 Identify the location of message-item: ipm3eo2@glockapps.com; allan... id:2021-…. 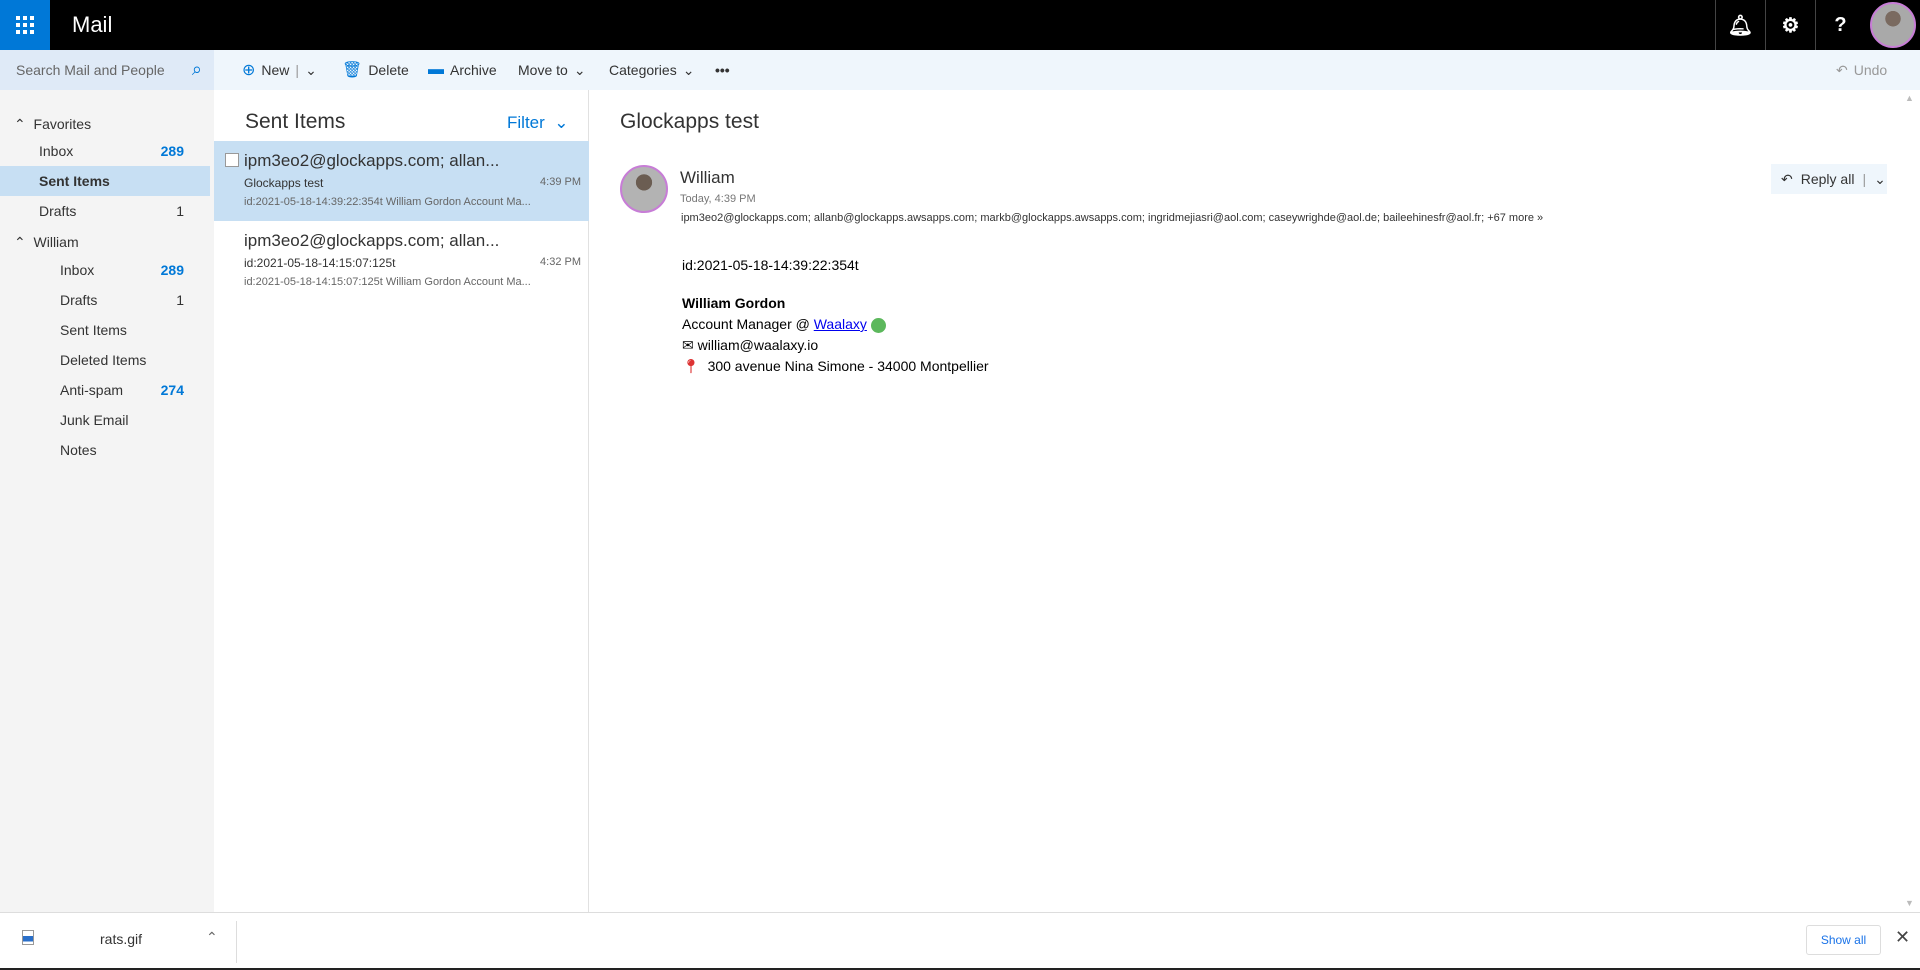
(401, 261).